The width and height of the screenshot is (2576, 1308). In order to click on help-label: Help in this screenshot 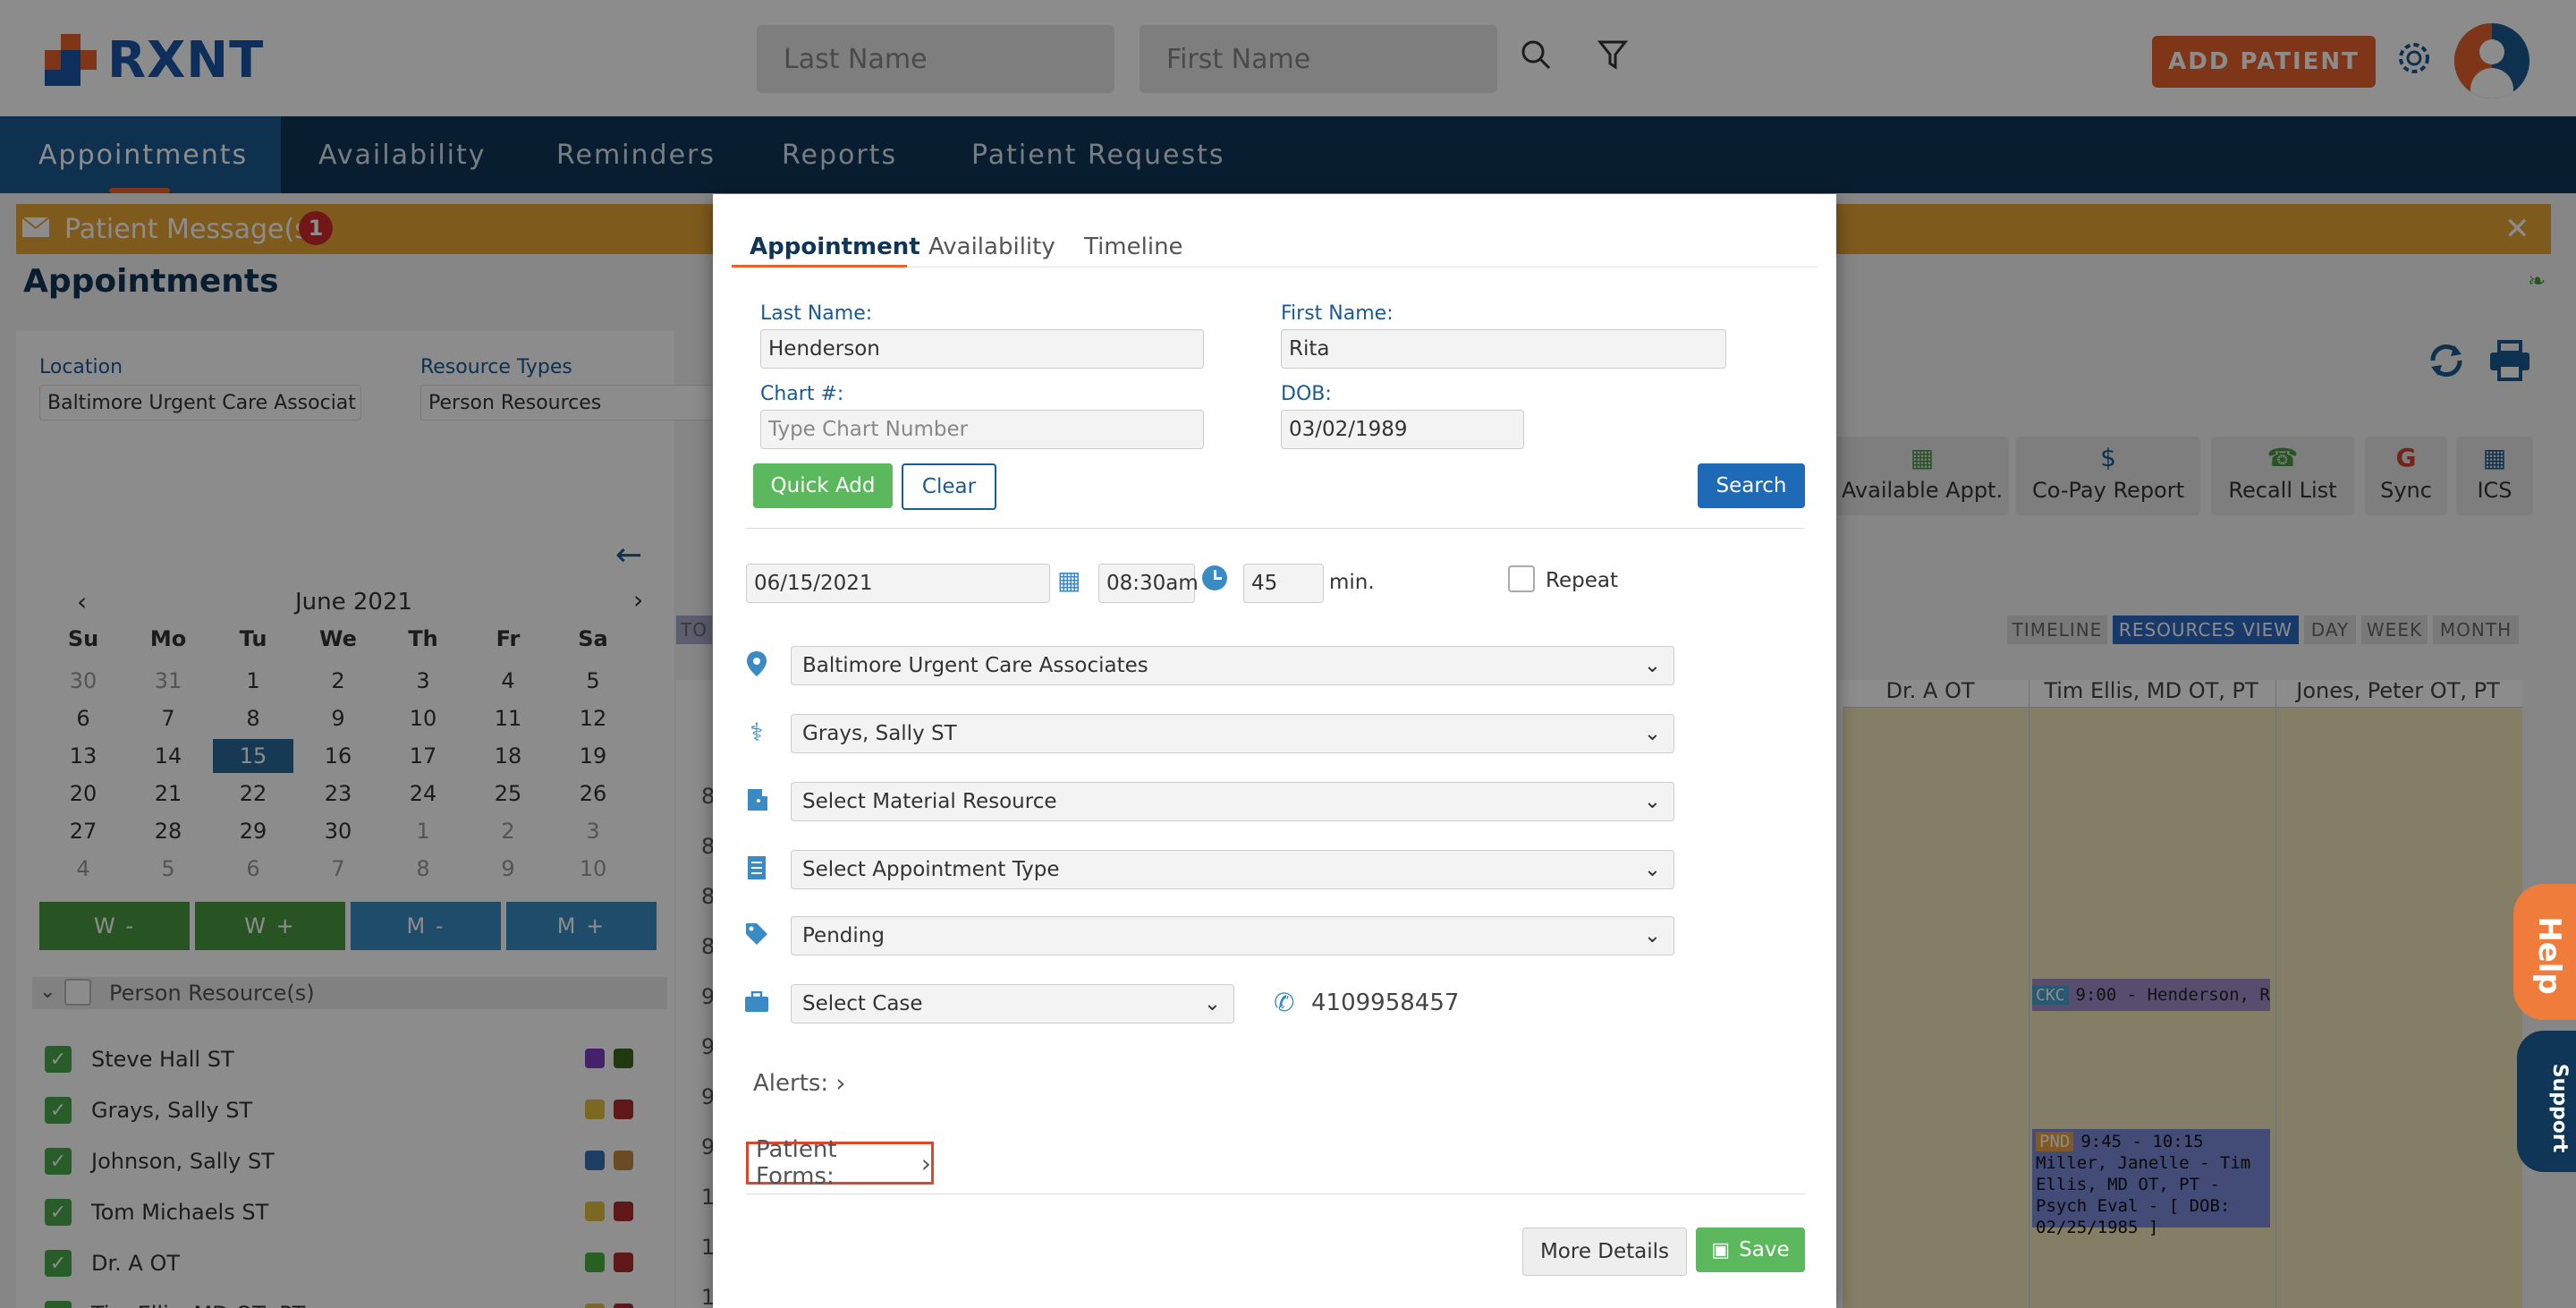, I will do `click(2548, 955)`.